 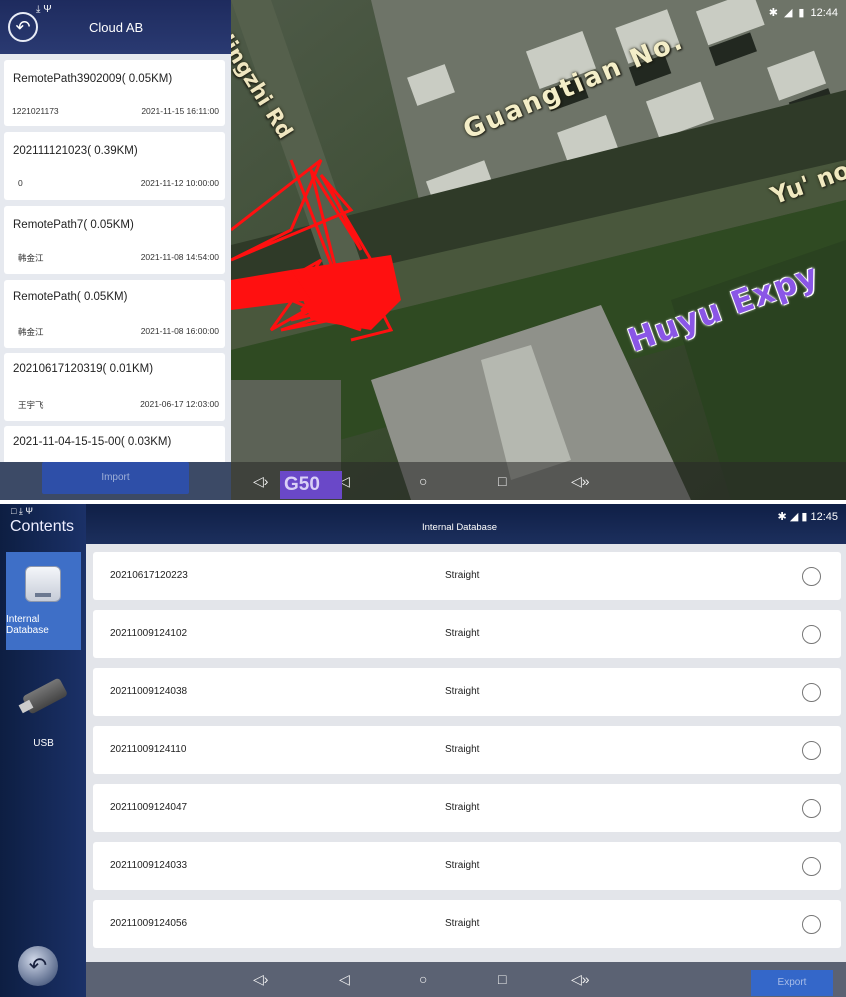 What do you see at coordinates (180, 111) in the screenshot?
I see `path-date: 2021-11-15 16:11:00` at bounding box center [180, 111].